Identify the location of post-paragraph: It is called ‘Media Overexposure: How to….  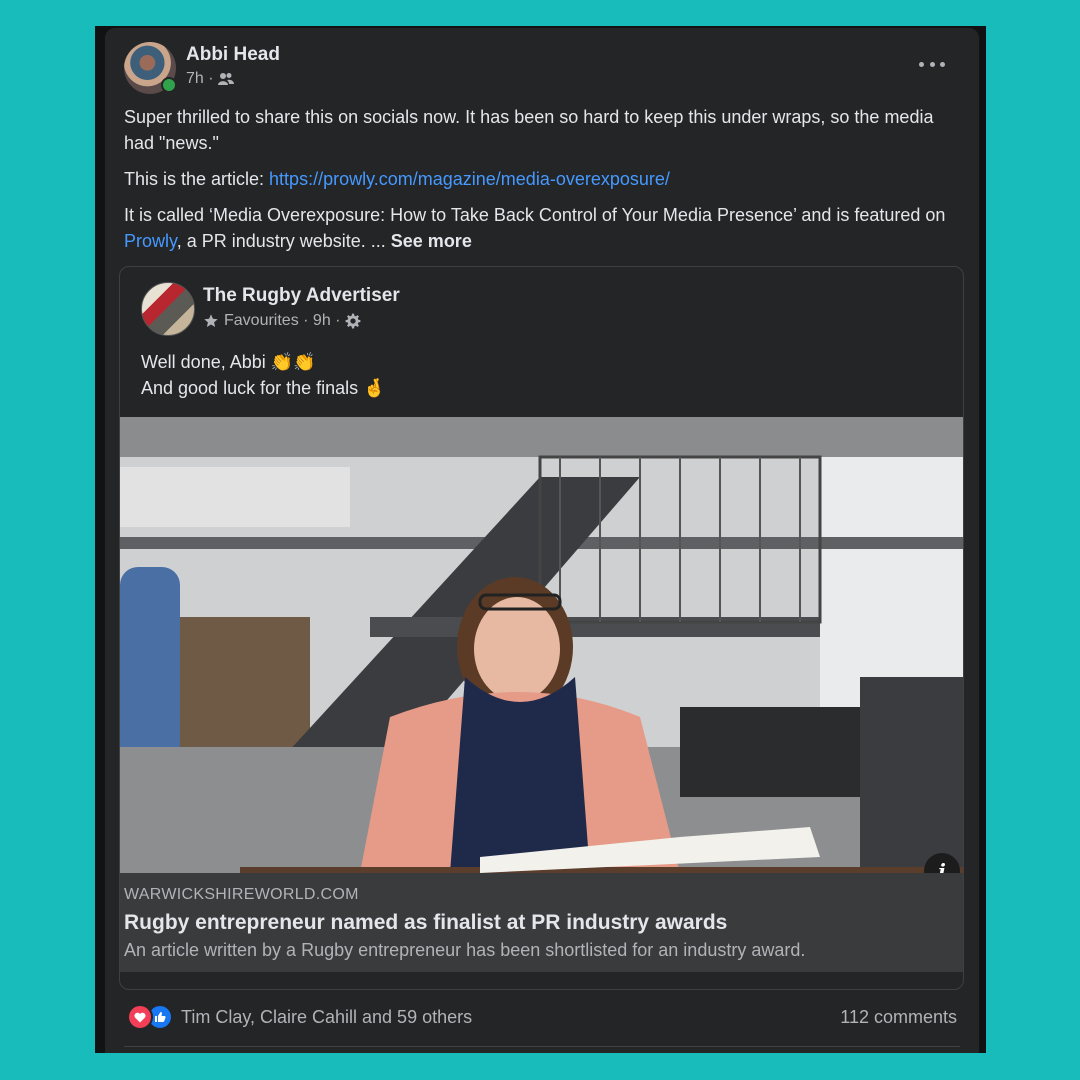
(544, 228).